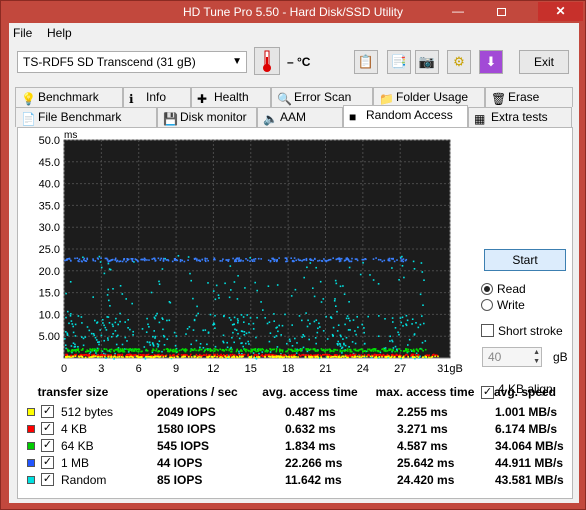 This screenshot has height=510, width=586. What do you see at coordinates (520, 117) in the screenshot?
I see `tab-extra-tests: ▦ Extra tests` at bounding box center [520, 117].